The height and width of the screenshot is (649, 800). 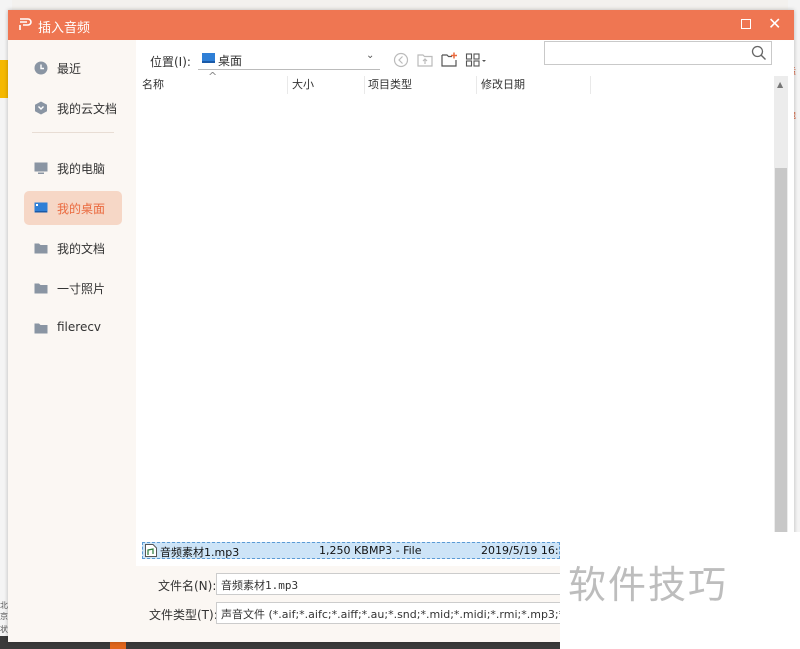 What do you see at coordinates (401, 60) in the screenshot?
I see `back-icon` at bounding box center [401, 60].